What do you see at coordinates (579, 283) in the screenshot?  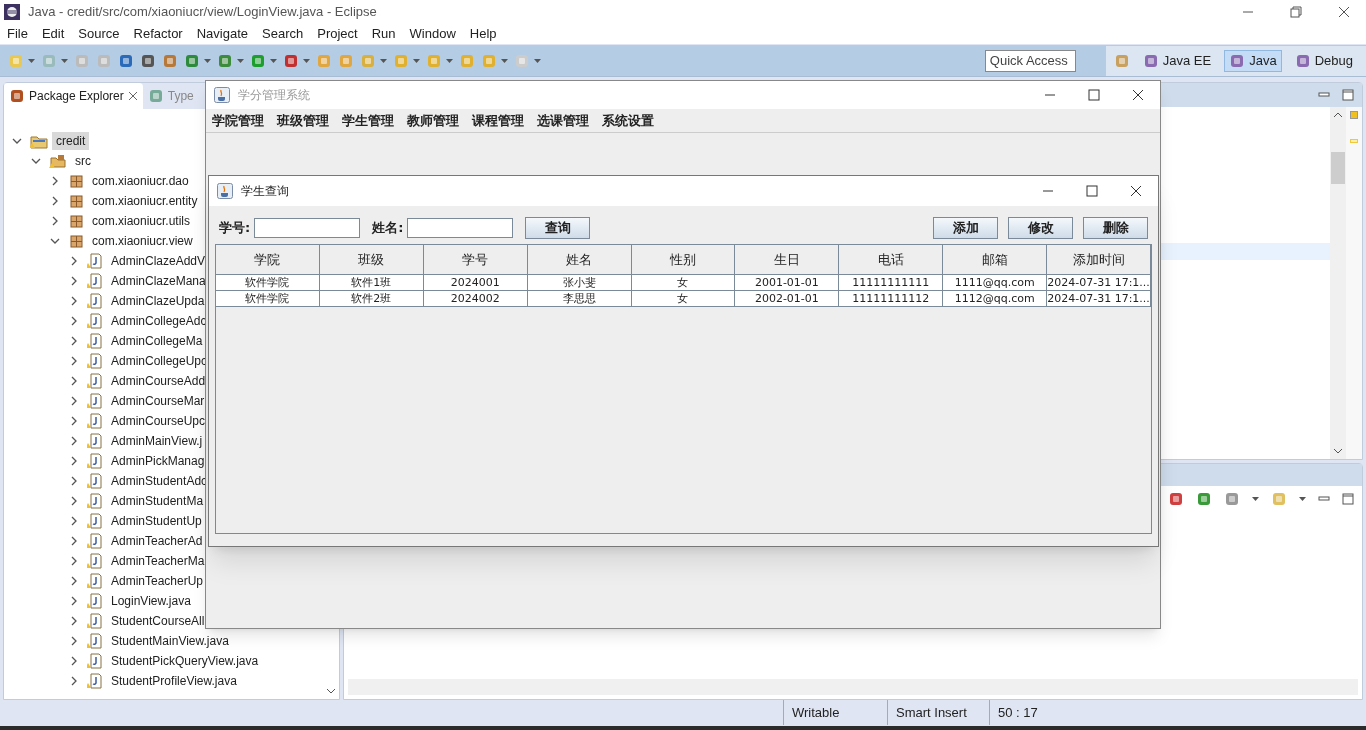 I see `table-cell: 张小斐` at bounding box center [579, 283].